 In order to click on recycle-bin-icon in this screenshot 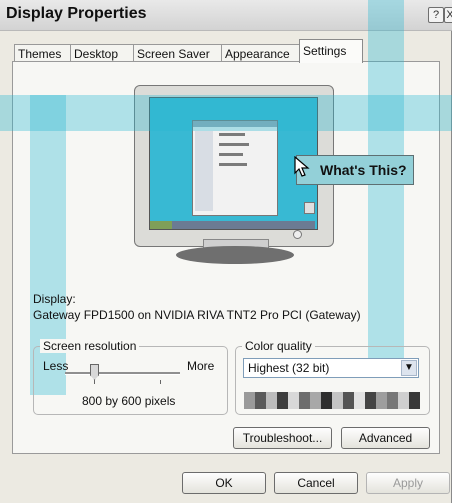, I will do `click(309, 208)`.